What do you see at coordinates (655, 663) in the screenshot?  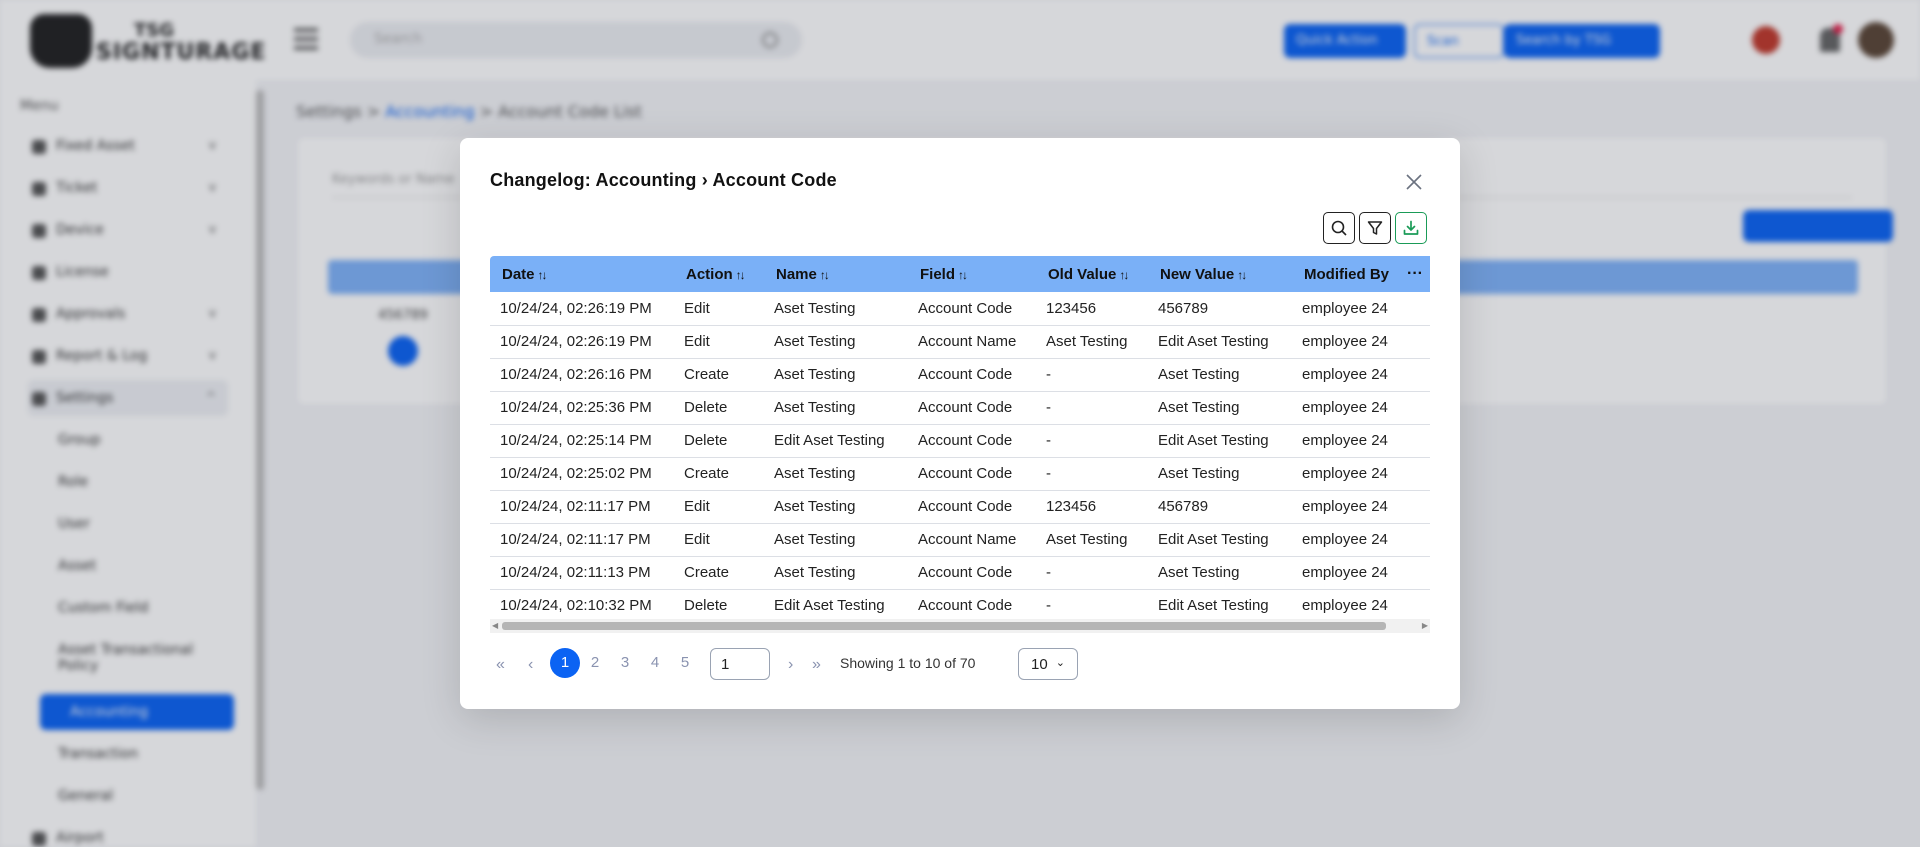 I see `page-4-button: 4` at bounding box center [655, 663].